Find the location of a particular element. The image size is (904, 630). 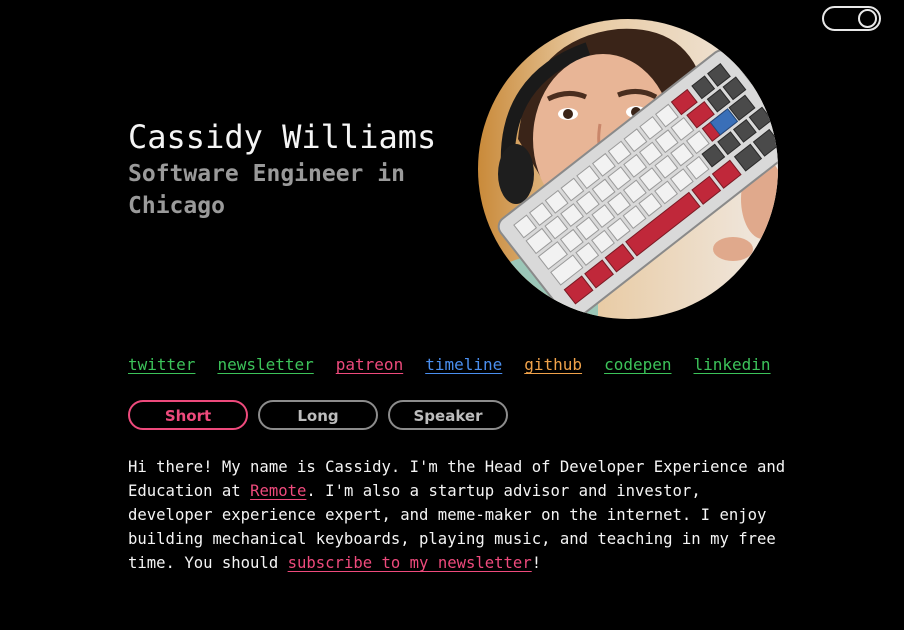

page-title: Cassidy Williams is located at coordinates (282, 137).